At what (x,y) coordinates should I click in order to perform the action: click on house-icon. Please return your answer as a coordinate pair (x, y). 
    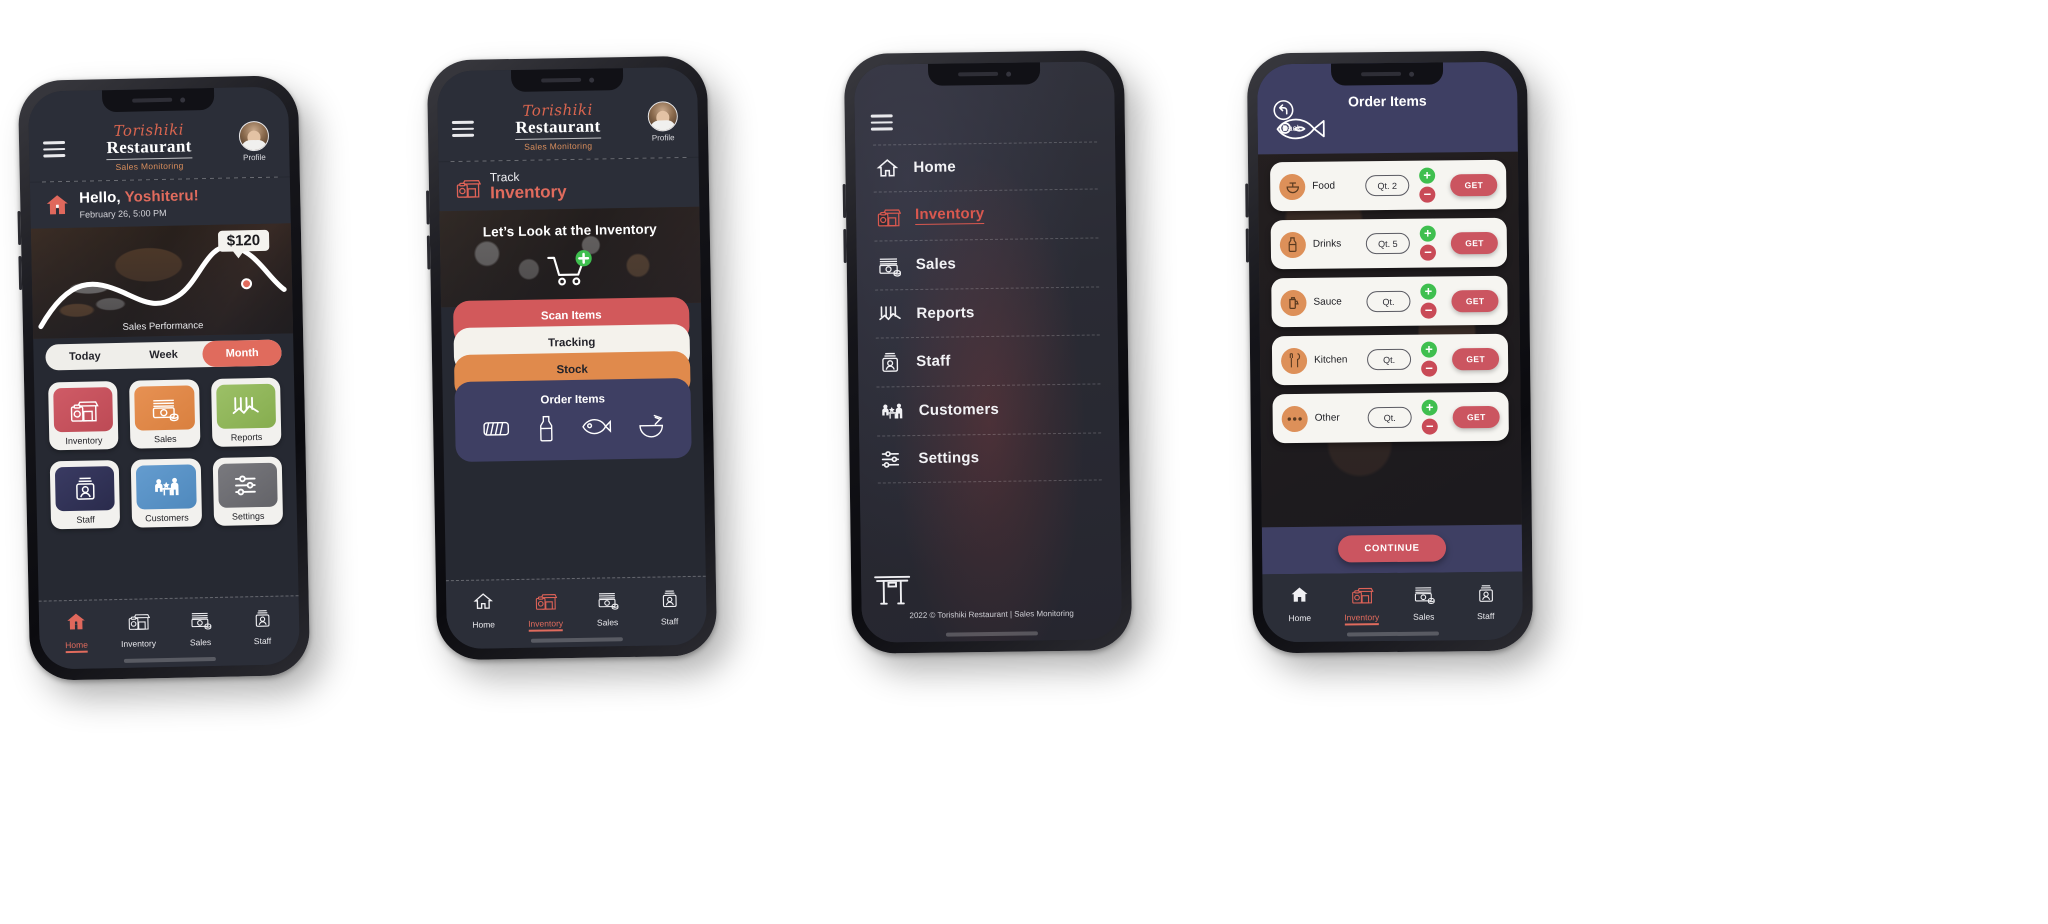
    Looking at the image, I should click on (1299, 595).